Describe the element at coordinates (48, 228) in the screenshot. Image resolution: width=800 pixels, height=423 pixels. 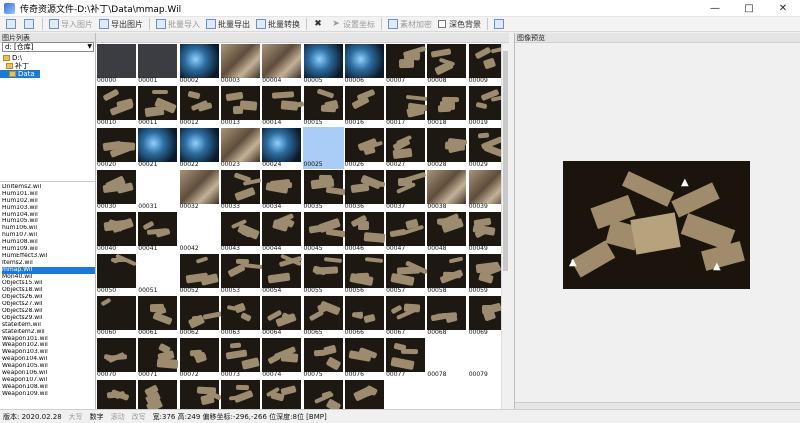
I see `file-list-item: hum106.wil` at that location.